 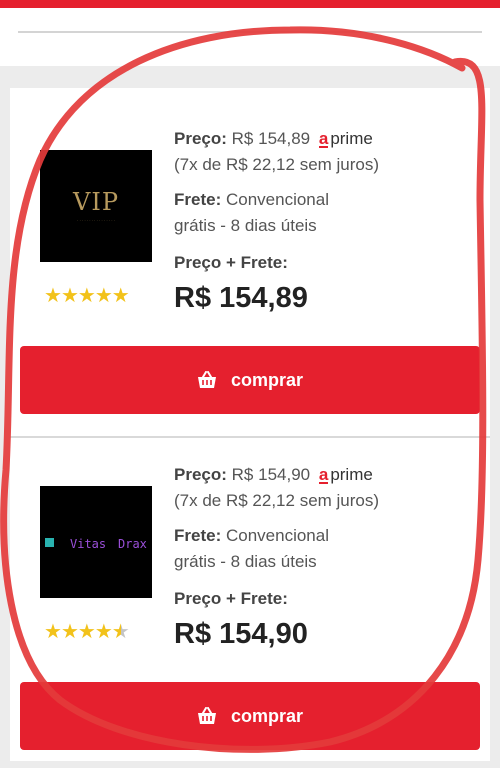 I want to click on seller-logo-vip: VIP · · · · · · · · · · · · · · · ·, so click(x=96, y=206).